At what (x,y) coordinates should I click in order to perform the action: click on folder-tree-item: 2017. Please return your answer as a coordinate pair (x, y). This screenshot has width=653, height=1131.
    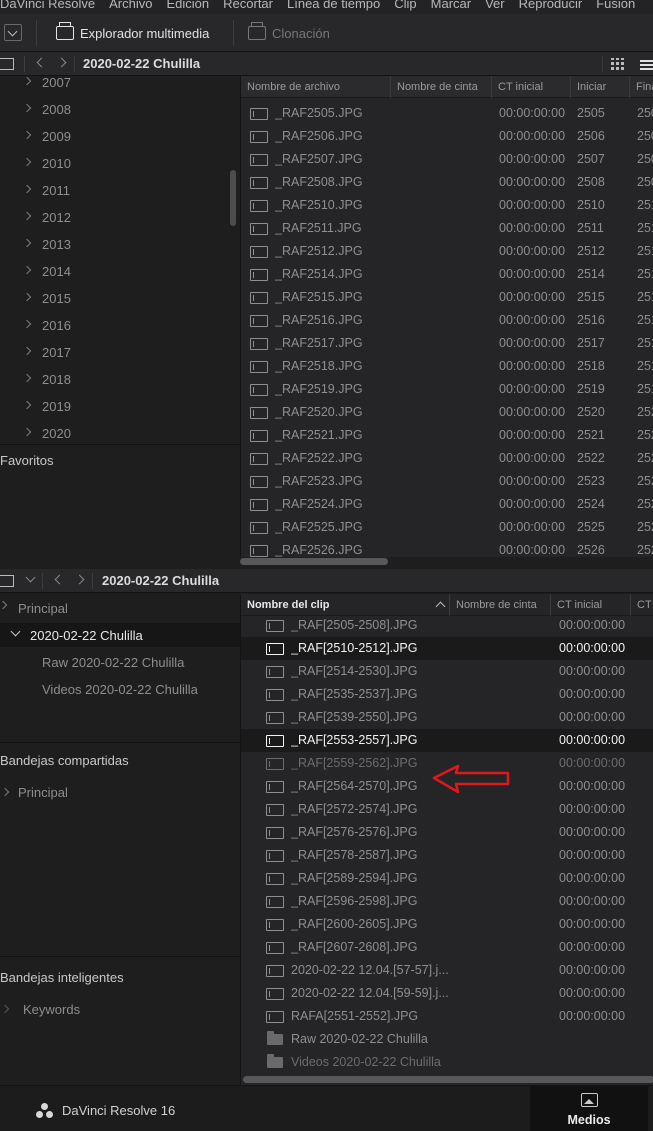
    Looking at the image, I should click on (114, 352).